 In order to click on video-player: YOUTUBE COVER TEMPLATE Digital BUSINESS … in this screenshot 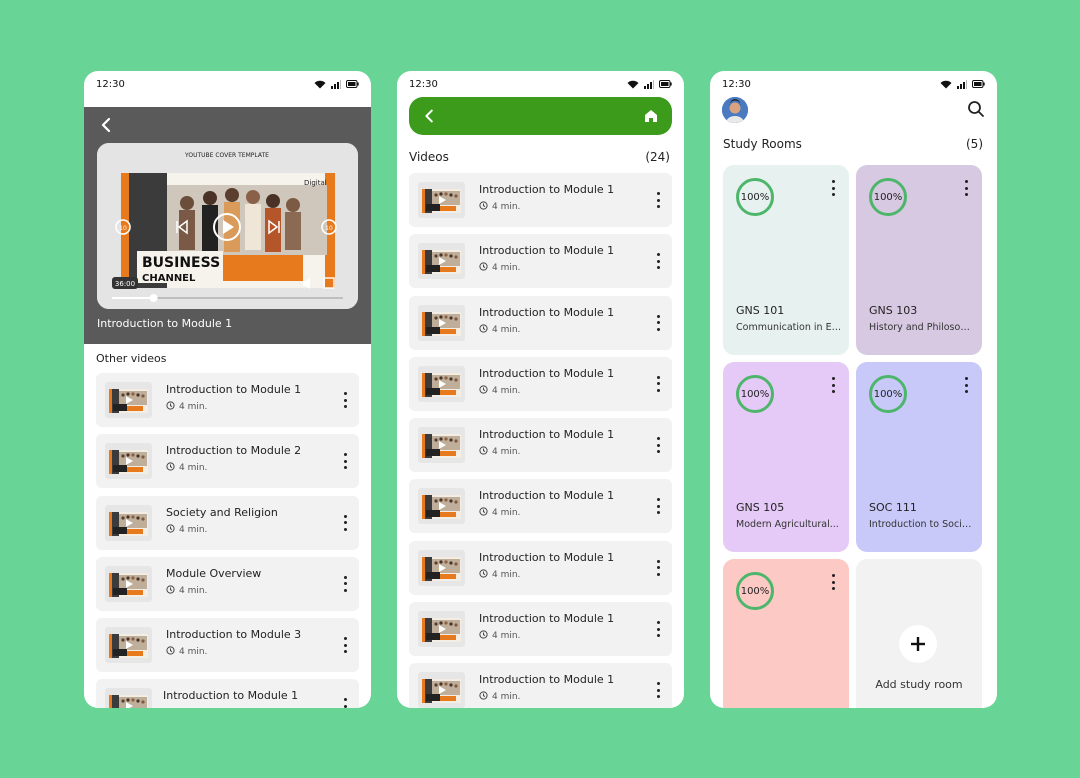, I will do `click(227, 226)`.